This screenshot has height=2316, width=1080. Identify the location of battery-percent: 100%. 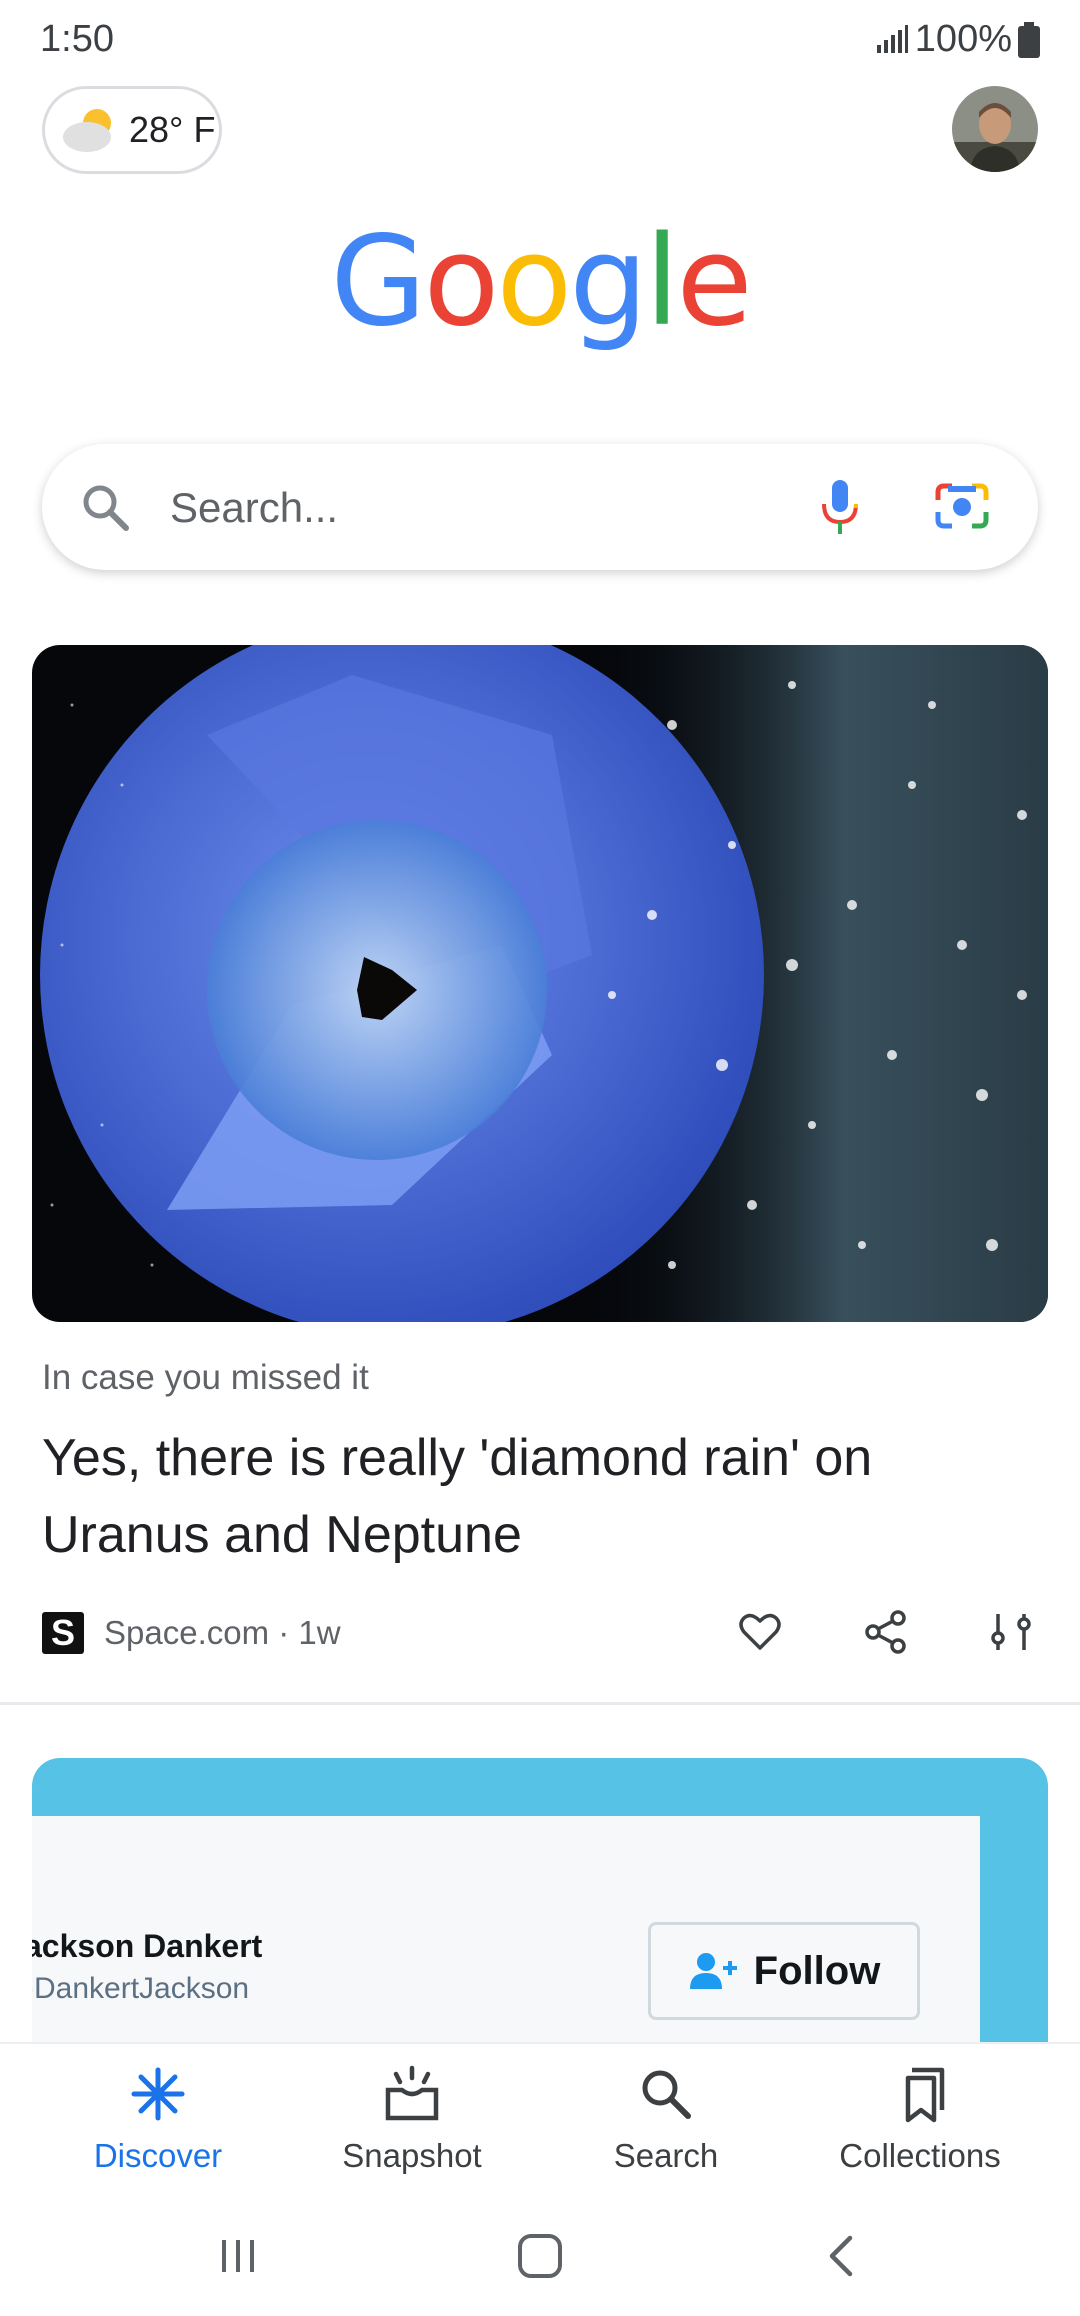
(963, 39).